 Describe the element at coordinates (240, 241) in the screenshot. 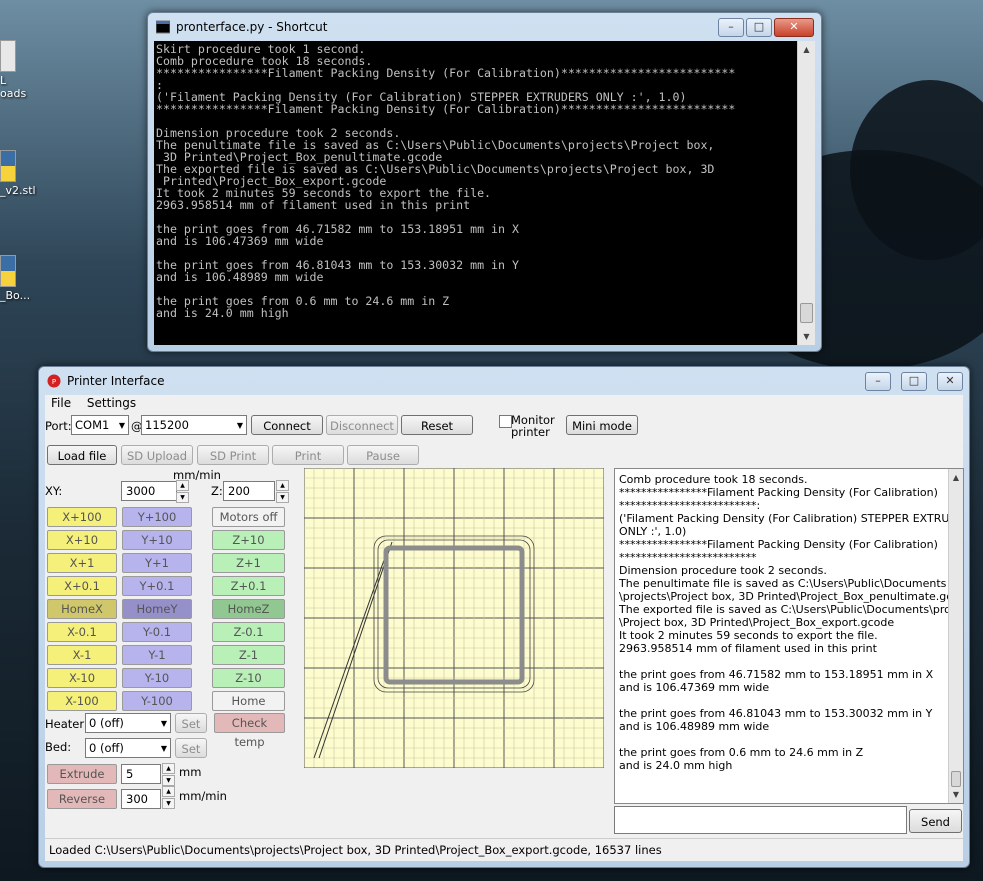

I see `console-line: and is 106.47369 mm wide` at that location.